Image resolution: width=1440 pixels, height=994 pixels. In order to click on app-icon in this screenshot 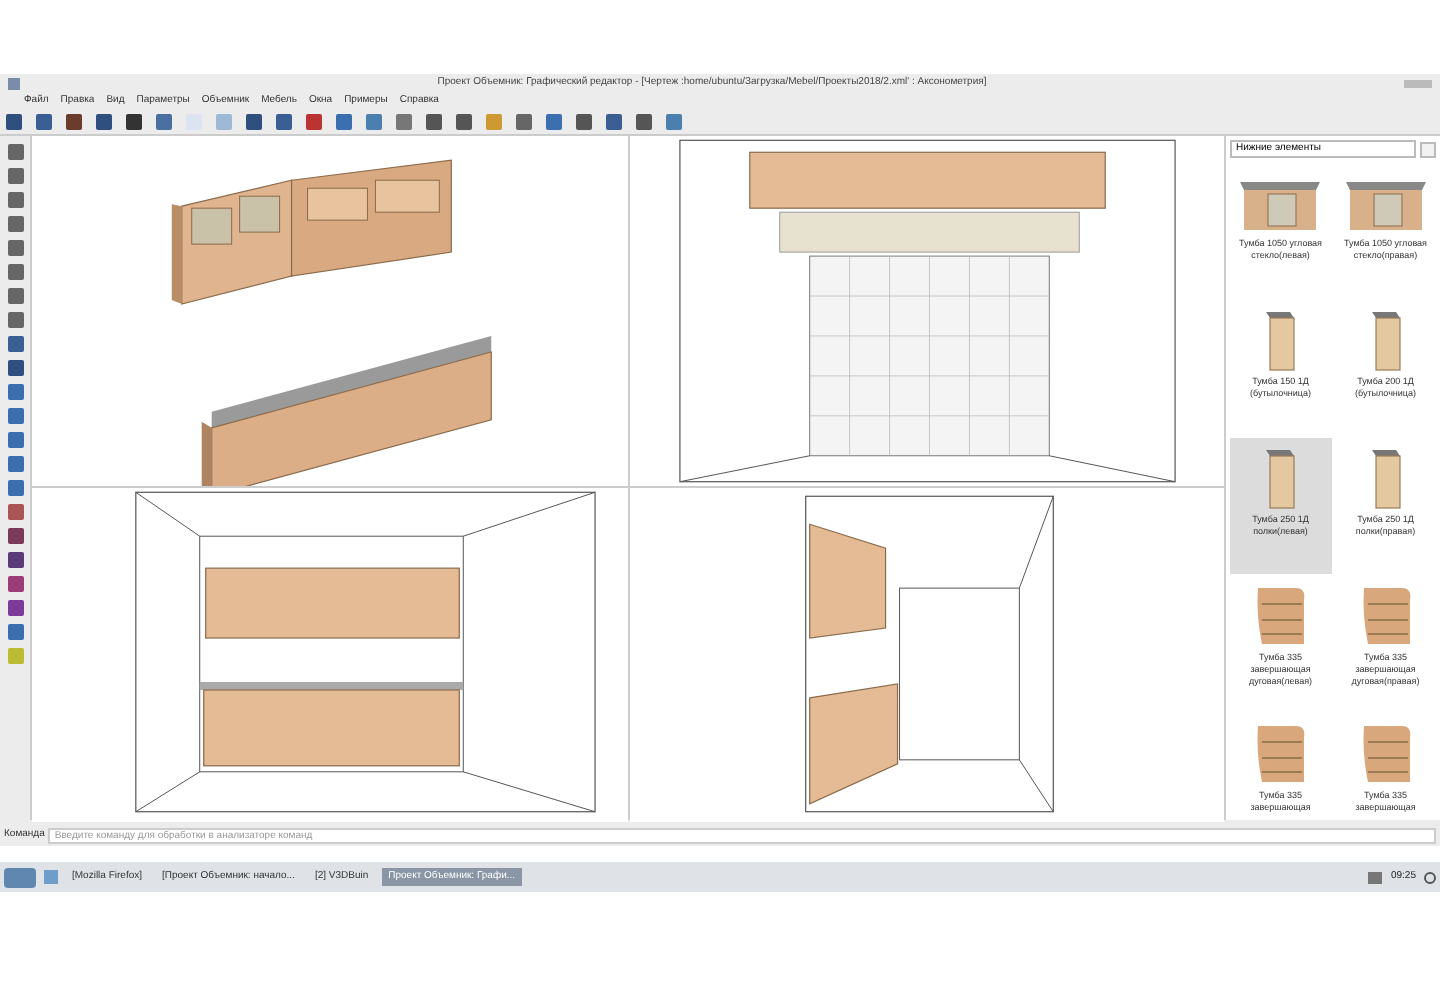, I will do `click(14, 83)`.